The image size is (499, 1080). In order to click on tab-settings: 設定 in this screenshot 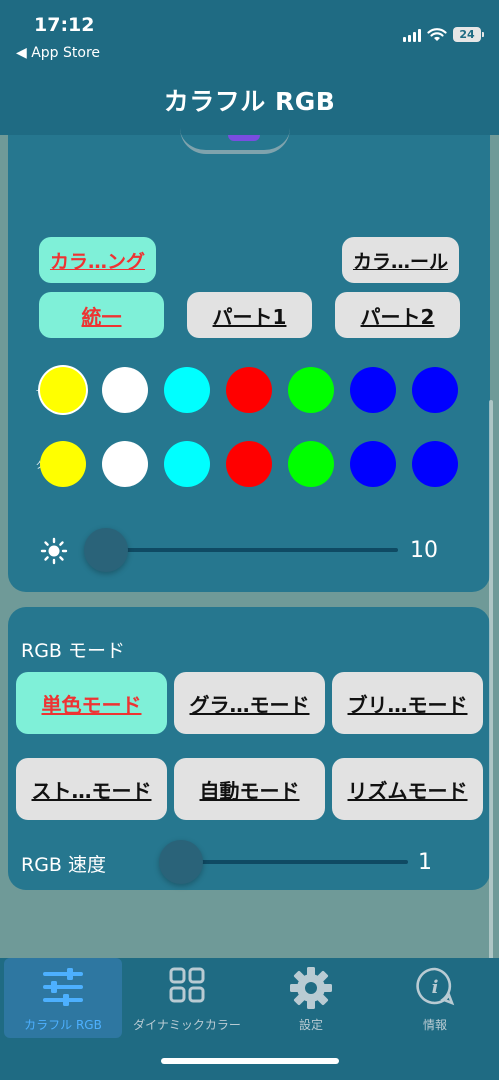, I will do `click(311, 998)`.